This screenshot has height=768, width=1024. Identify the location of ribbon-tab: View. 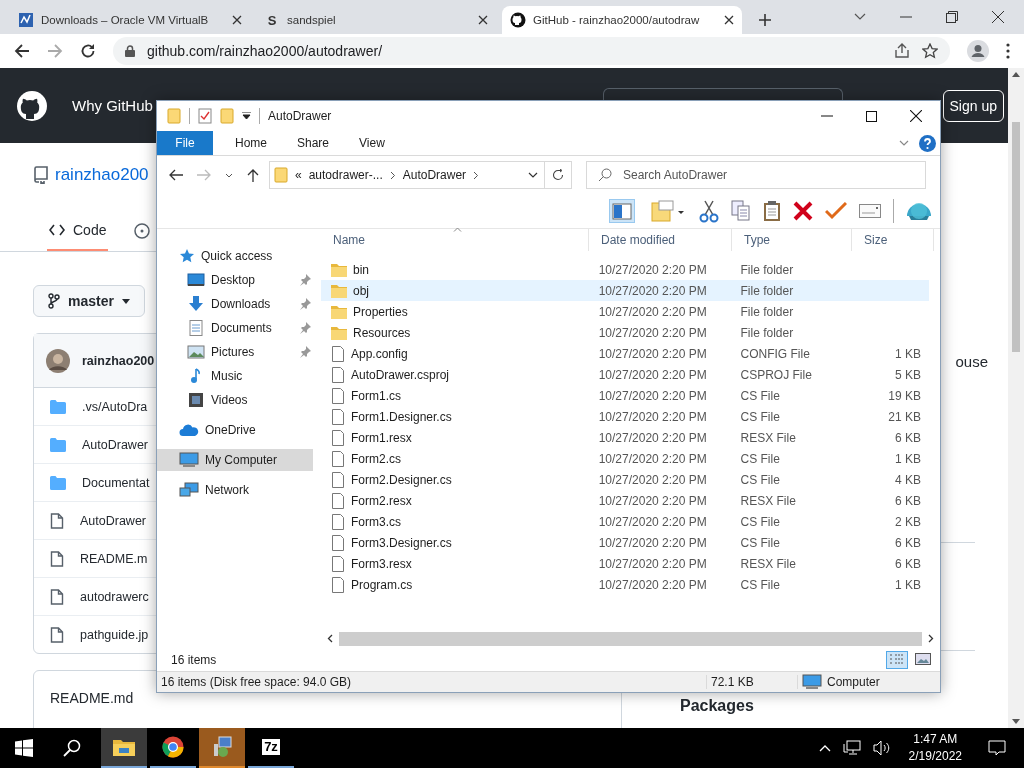
(372, 143).